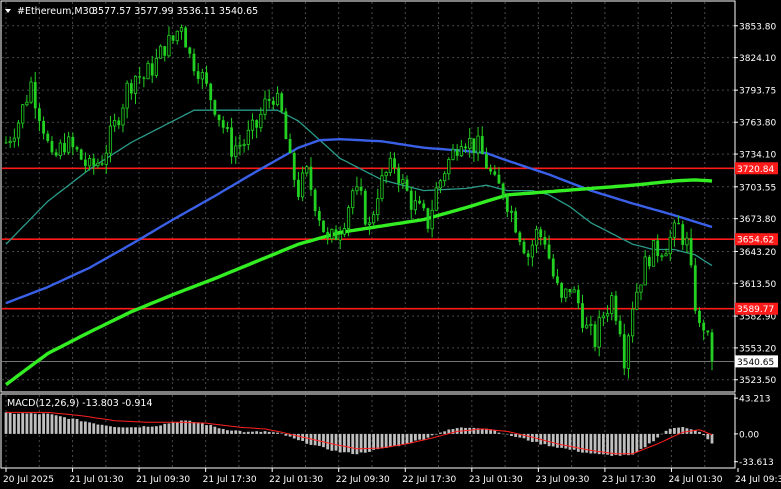  Describe the element at coordinates (296, 480) in the screenshot. I see `time-tick-label: 22 Jul 01:30` at that location.